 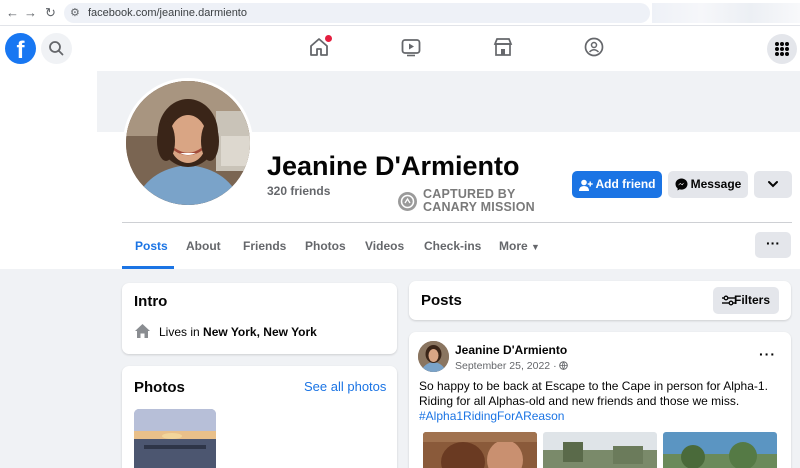 What do you see at coordinates (151, 301) in the screenshot?
I see `intro-title: Intro` at bounding box center [151, 301].